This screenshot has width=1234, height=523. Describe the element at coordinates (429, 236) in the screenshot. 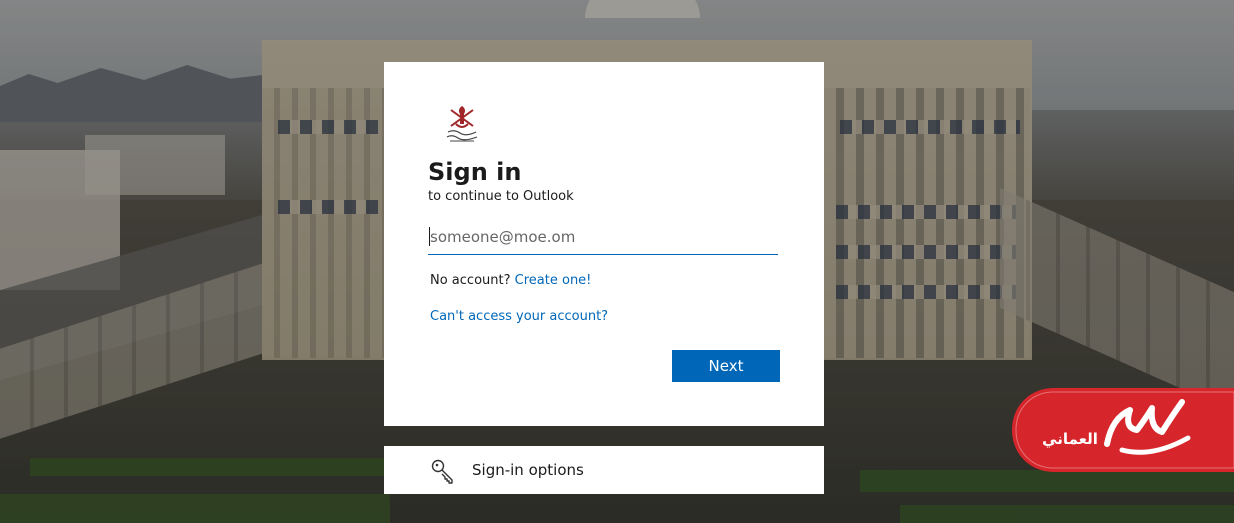

I see `text-caret` at that location.